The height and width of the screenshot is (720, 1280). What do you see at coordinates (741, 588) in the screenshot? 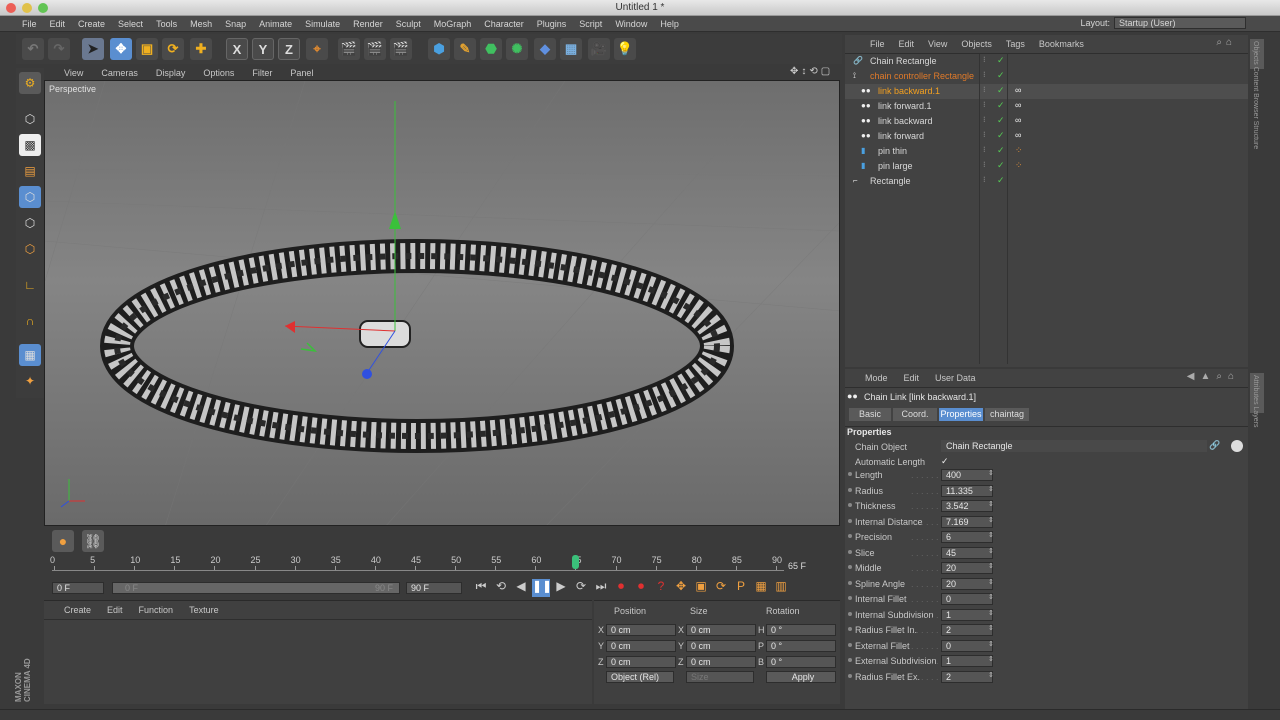
I see `key-parameter-icon: P` at bounding box center [741, 588].